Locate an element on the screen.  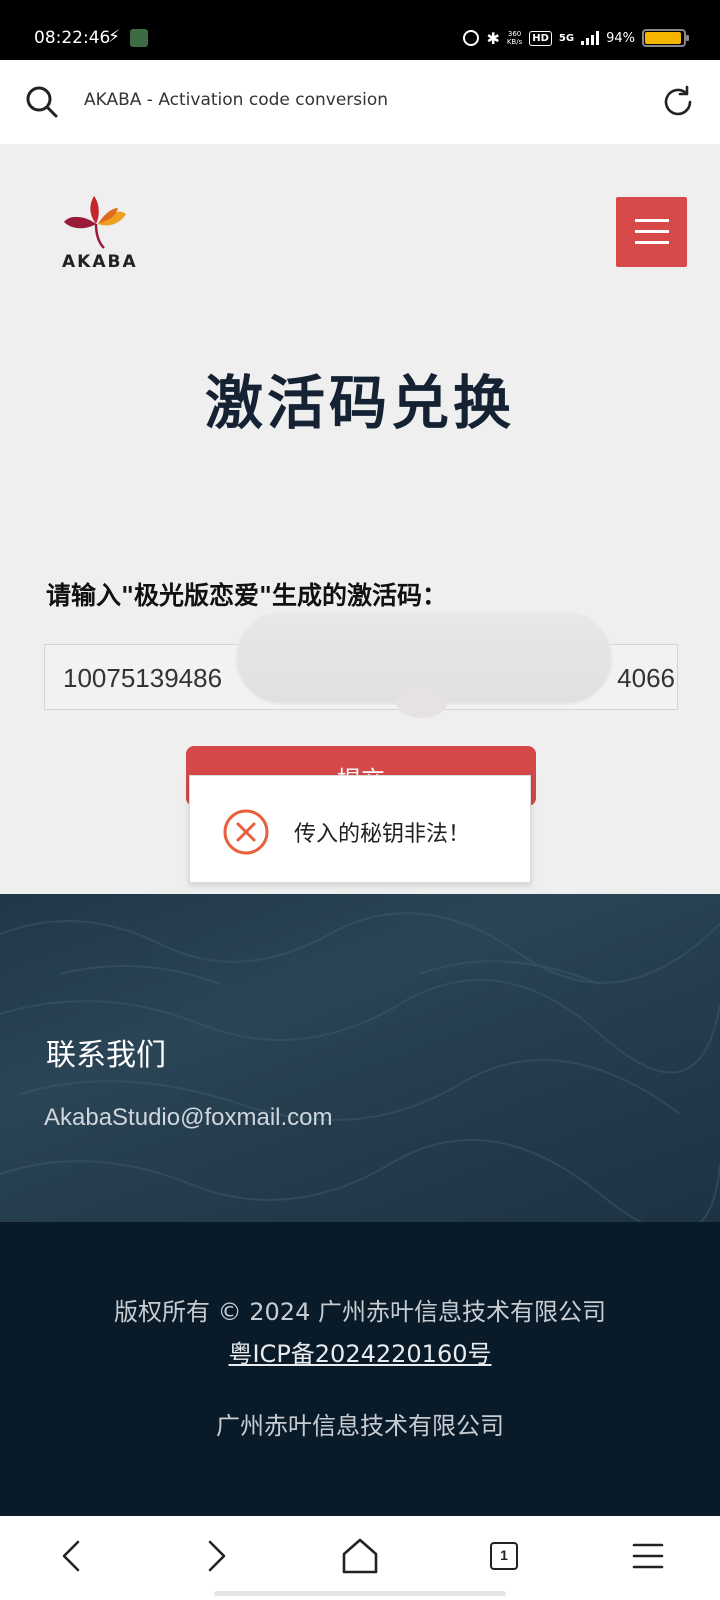
back-icon is located at coordinates (72, 1556).